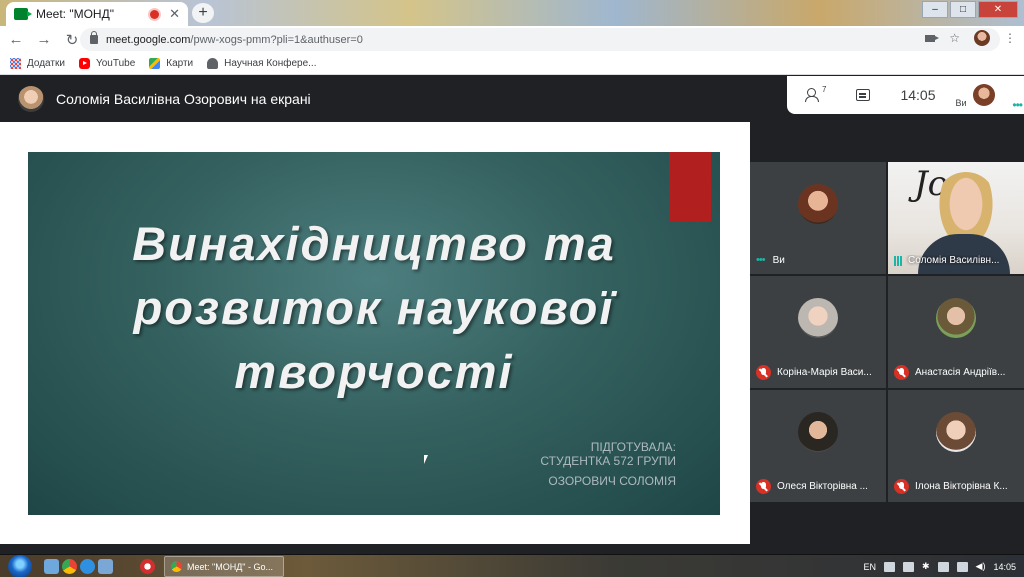 This screenshot has height=577, width=1024. Describe the element at coordinates (512, 565) in the screenshot. I see `windows-taskbar: Meet: "МОНД" - Go... EN ✱ ◀) 14:05` at that location.